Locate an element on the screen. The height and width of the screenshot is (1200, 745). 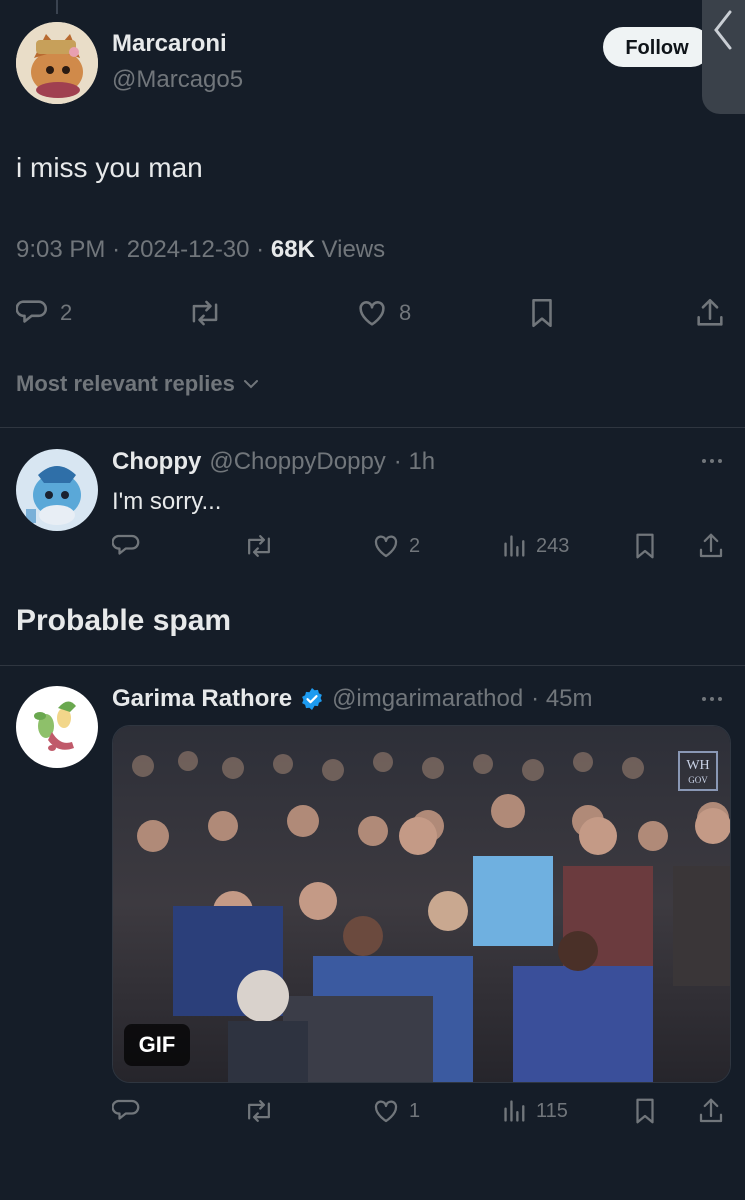
tweet-meta: 9:03 PM · 2024-12-30 · 68K Views is located at coordinates (200, 250).